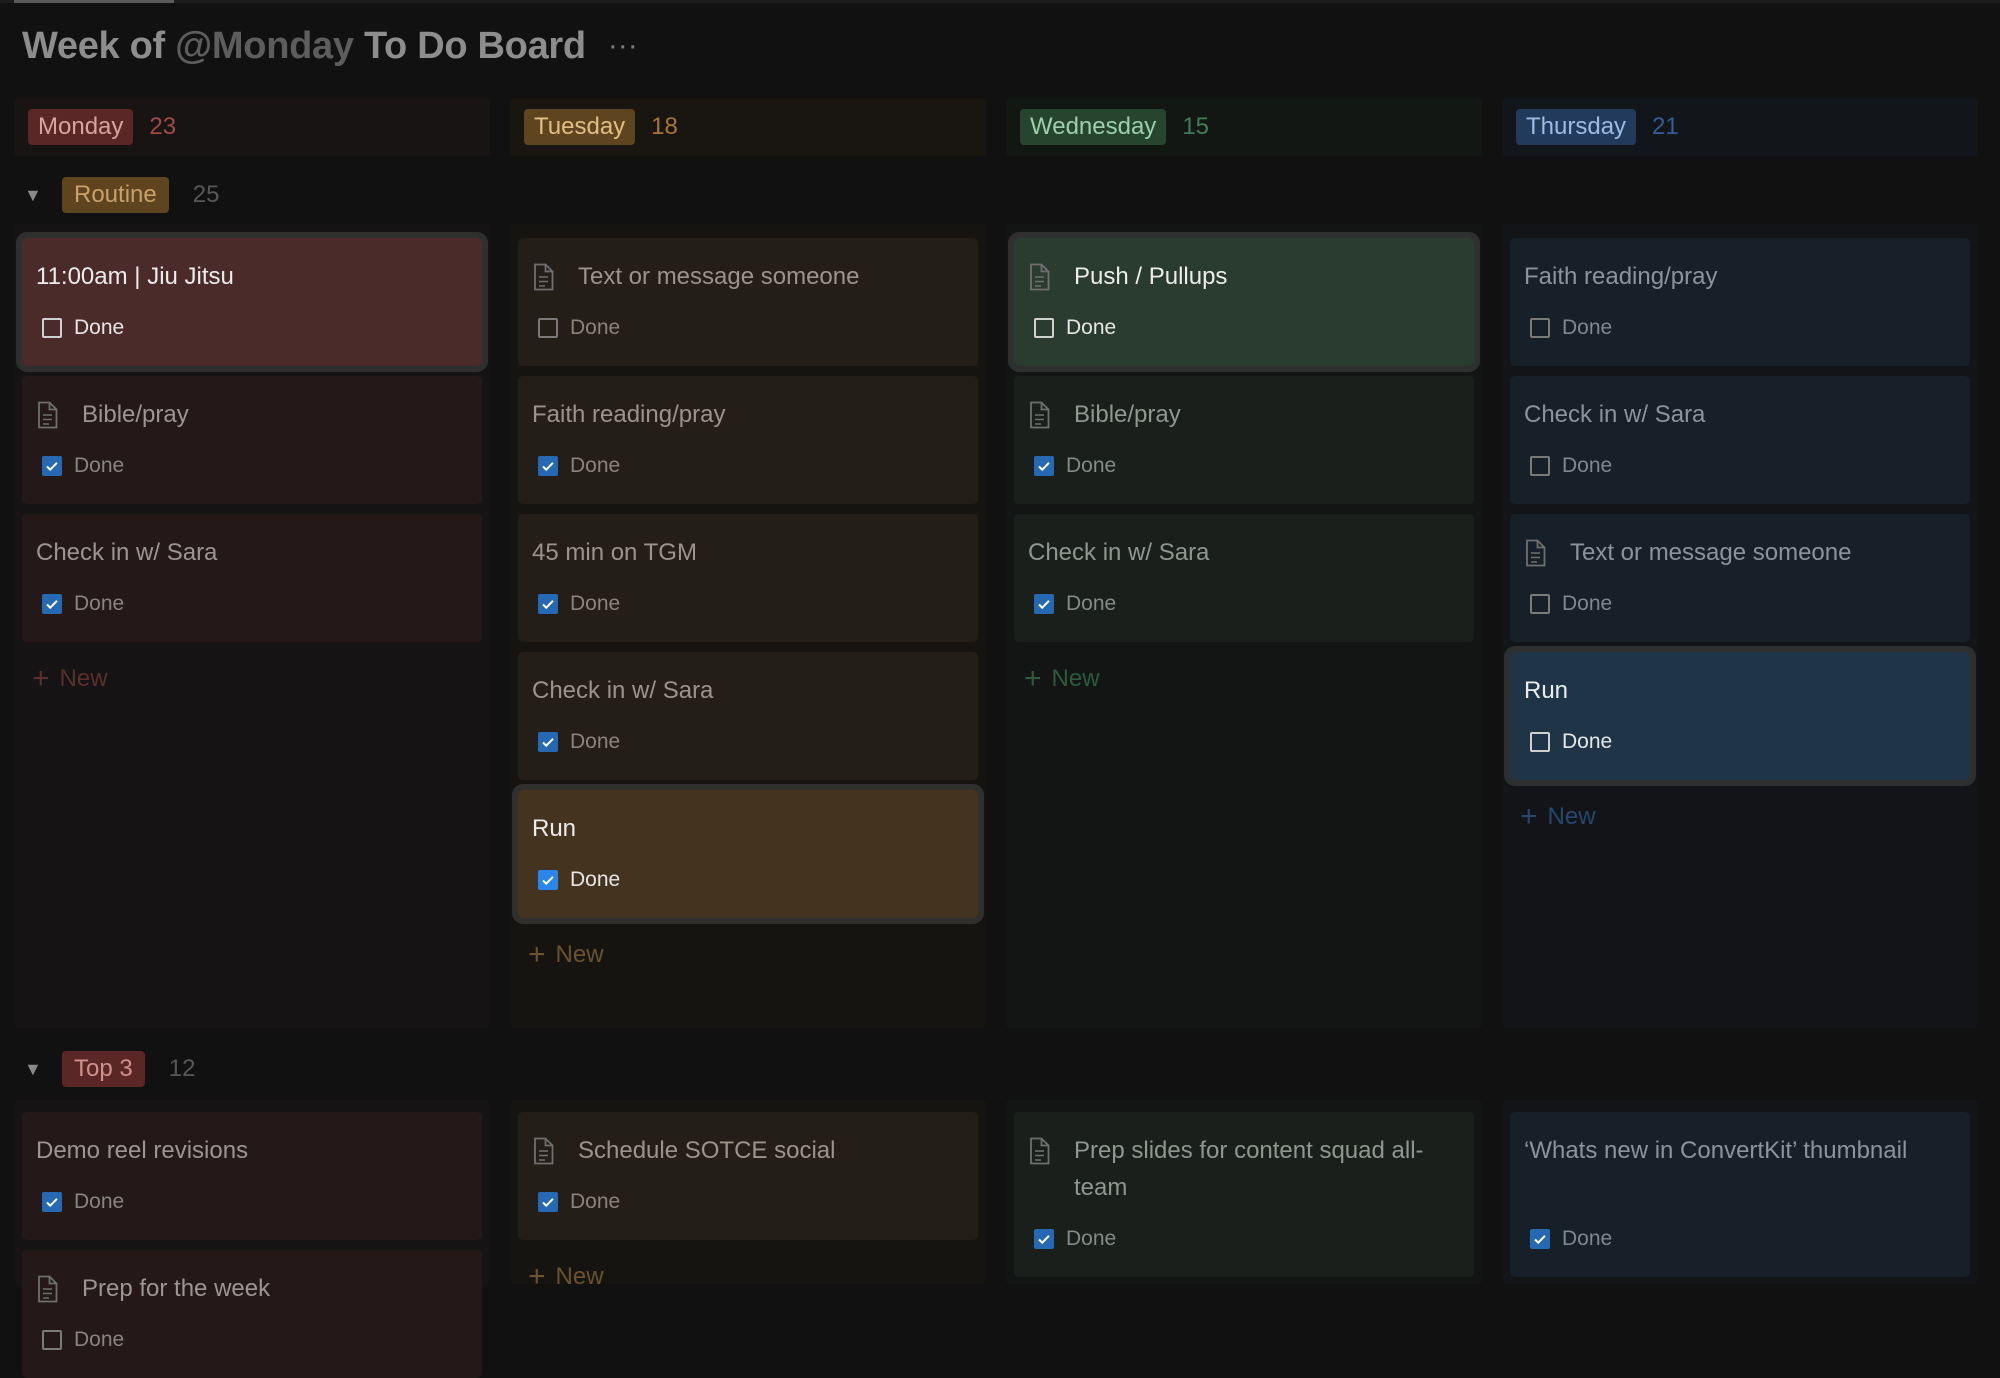 Image resolution: width=2000 pixels, height=1378 pixels. What do you see at coordinates (115, 195) in the screenshot?
I see `group-name-routine: Routine` at bounding box center [115, 195].